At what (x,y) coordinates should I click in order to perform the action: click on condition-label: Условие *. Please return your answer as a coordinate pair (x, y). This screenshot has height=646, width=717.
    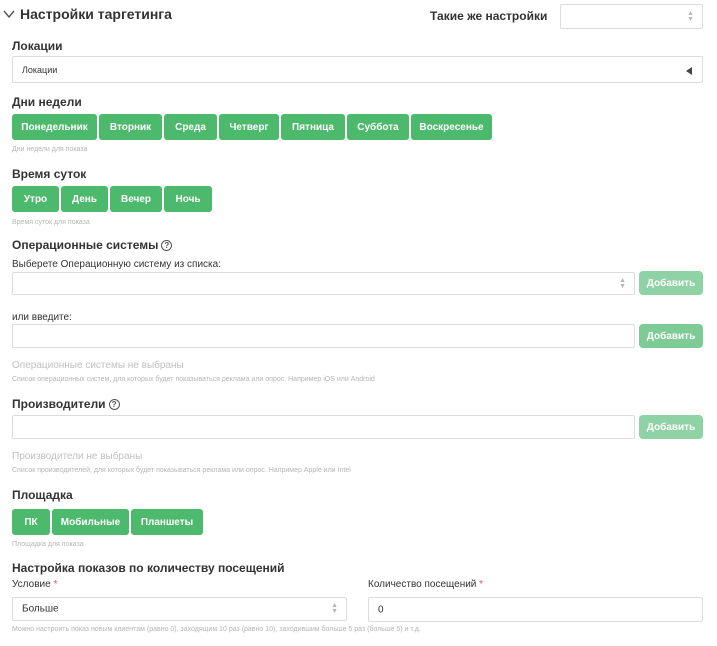
    Looking at the image, I should click on (34, 584).